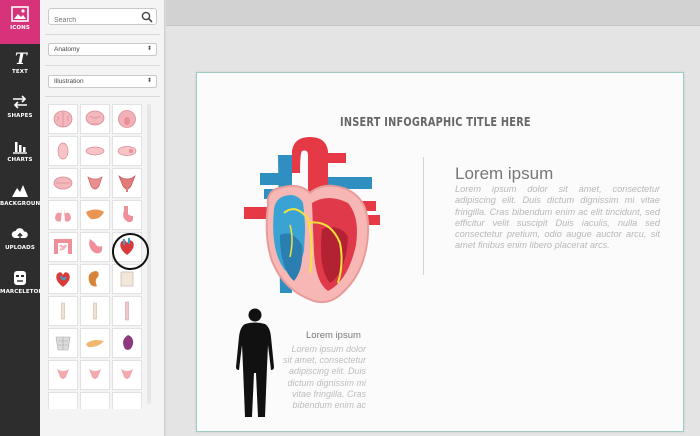 Image resolution: width=700 pixels, height=436 pixels. I want to click on brain-front-thumb, so click(95, 119).